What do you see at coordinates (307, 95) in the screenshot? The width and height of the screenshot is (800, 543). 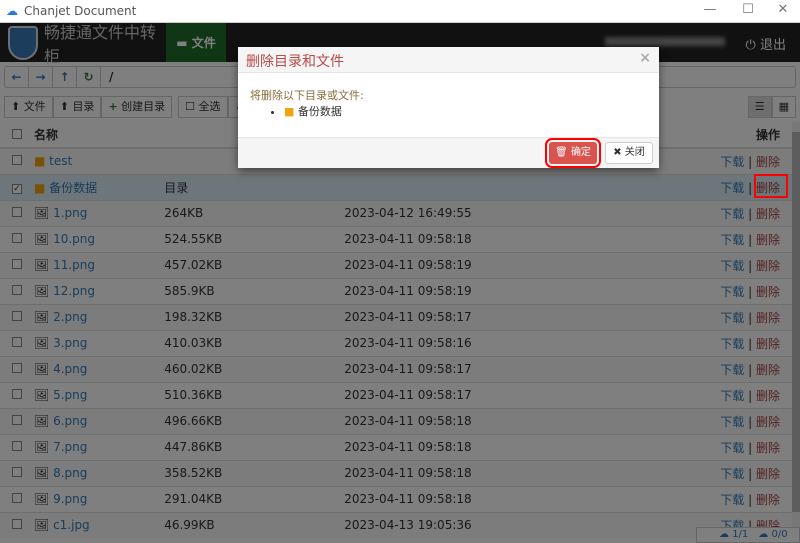 I see `dialog-message: 将删除以下目录或文件:` at bounding box center [307, 95].